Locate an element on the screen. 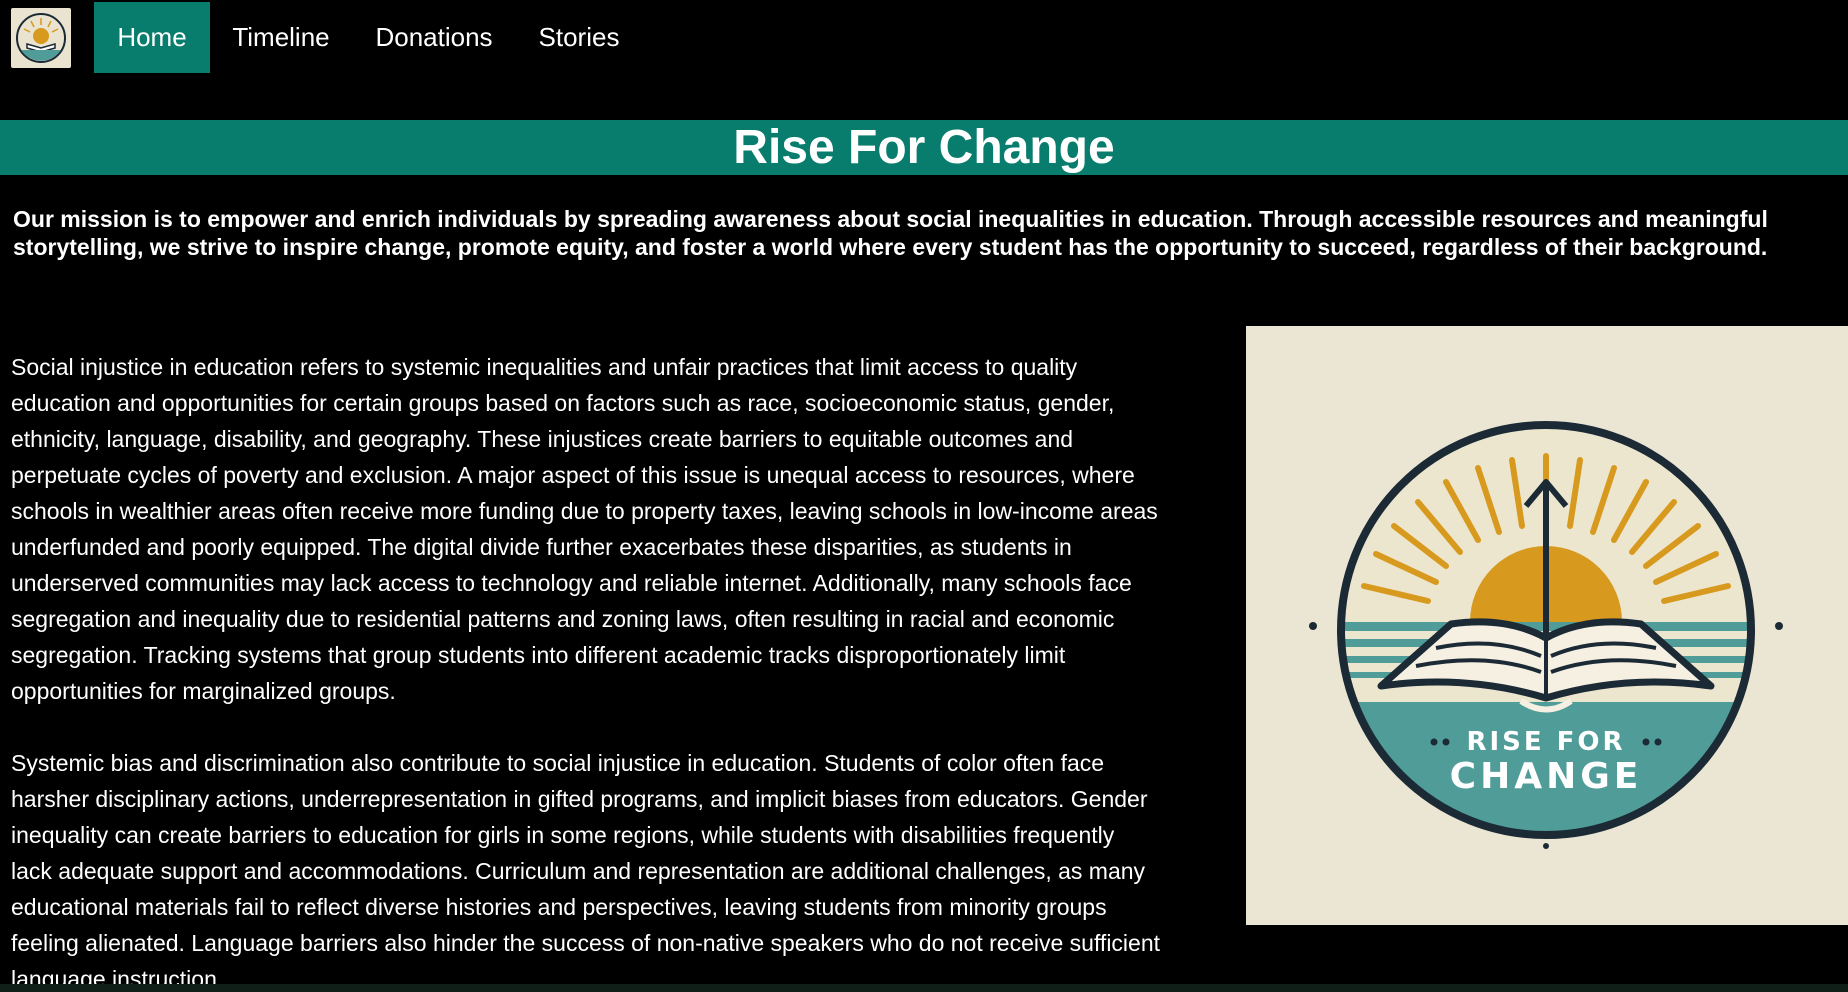 The width and height of the screenshot is (1848, 992). title-banner: Rise For Change is located at coordinates (924, 147).